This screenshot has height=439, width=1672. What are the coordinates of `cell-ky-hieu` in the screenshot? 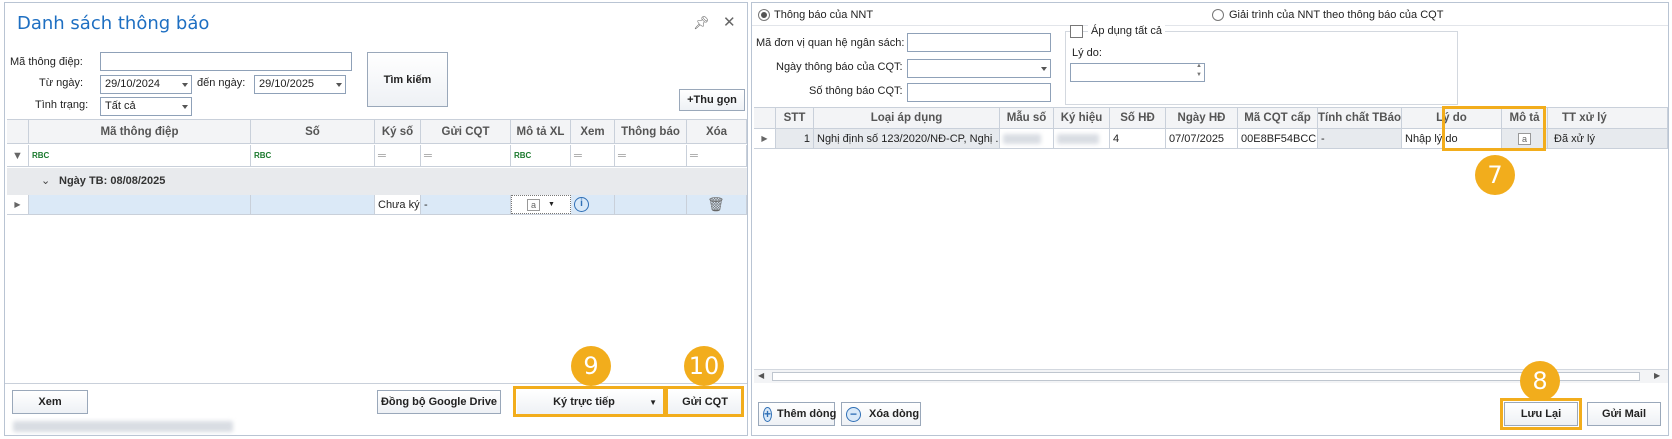 It's located at (1082, 138).